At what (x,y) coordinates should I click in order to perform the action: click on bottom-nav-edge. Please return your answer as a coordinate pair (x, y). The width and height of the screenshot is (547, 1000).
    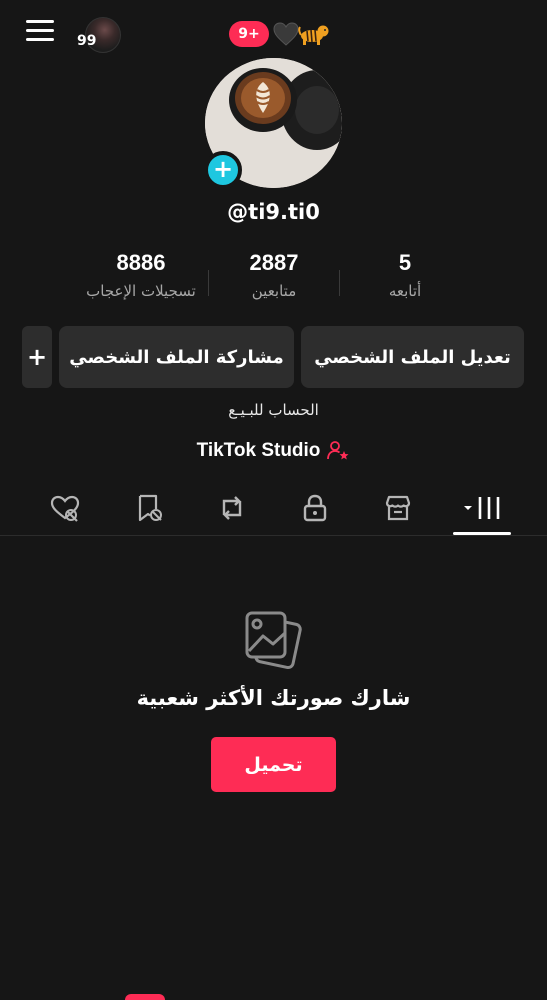
    Looking at the image, I should click on (145, 997).